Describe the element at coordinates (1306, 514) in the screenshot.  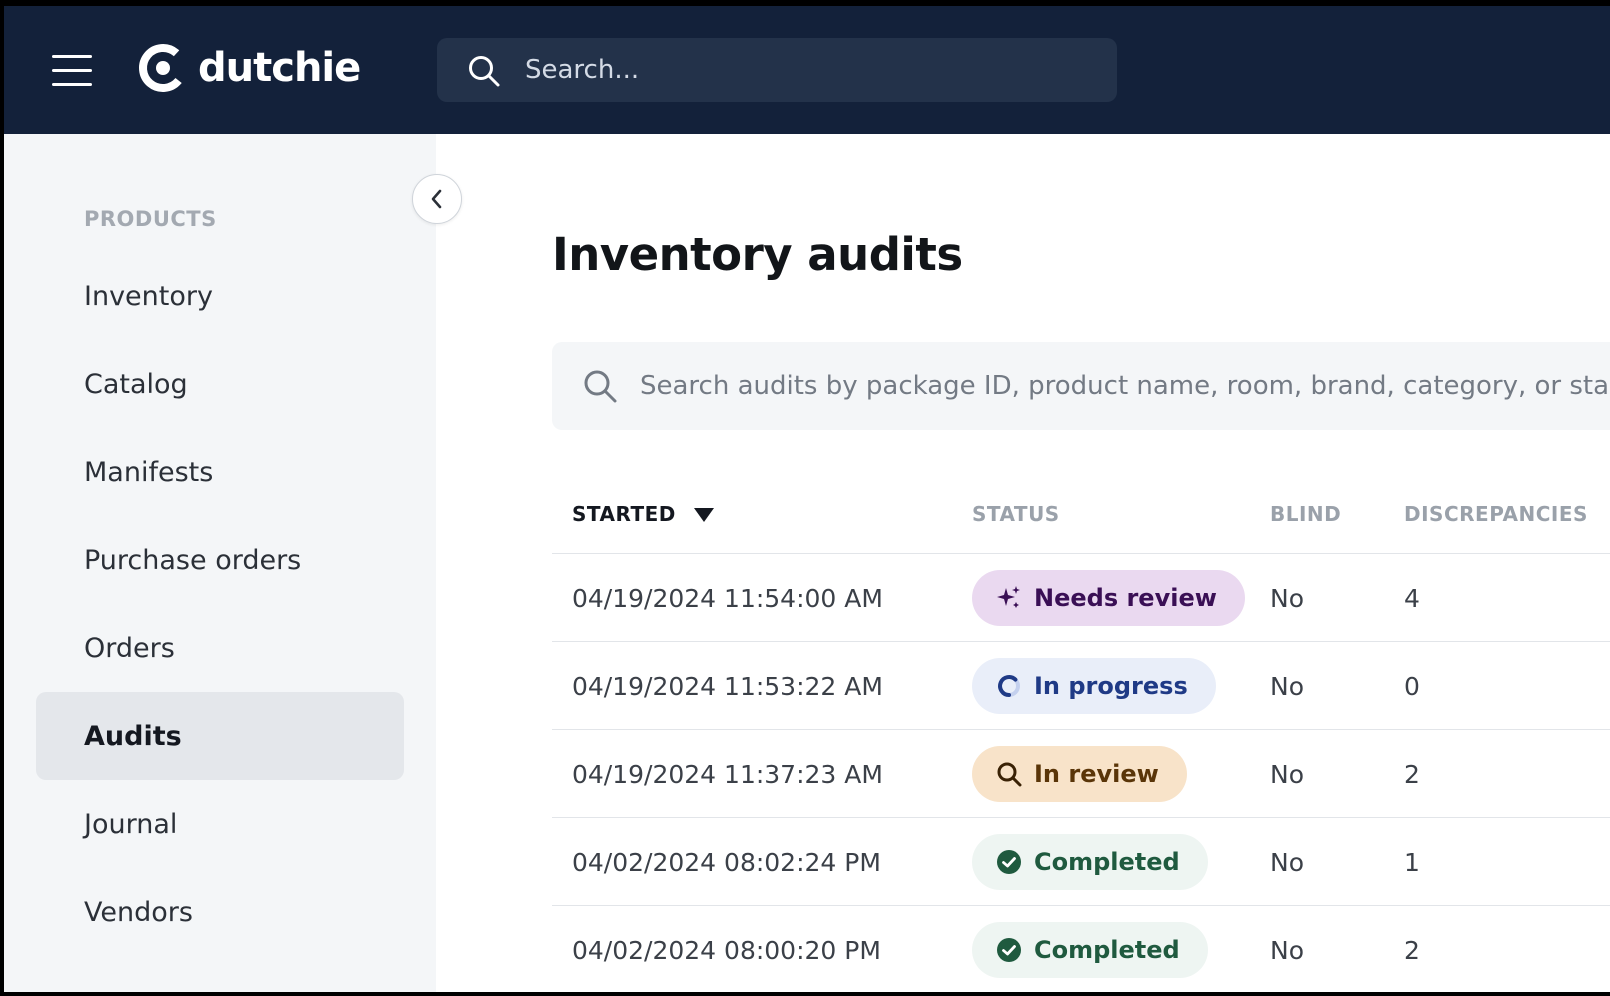
I see `column-header-blind: BLIND` at that location.